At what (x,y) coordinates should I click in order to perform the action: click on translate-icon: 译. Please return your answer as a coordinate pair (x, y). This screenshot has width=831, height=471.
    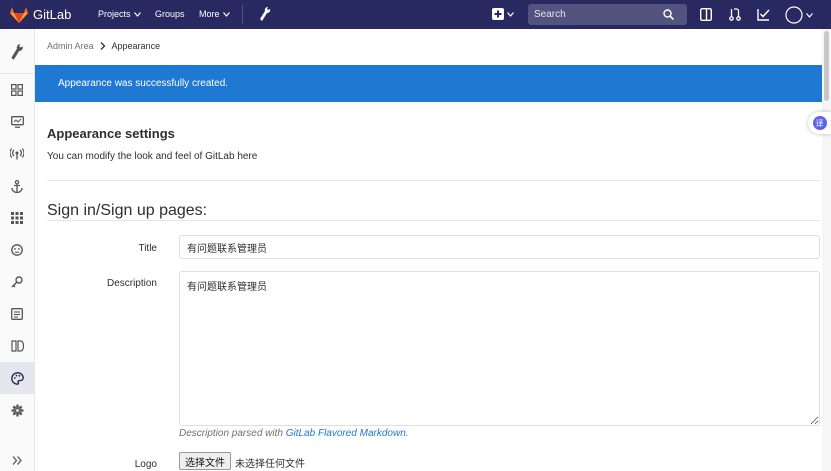
    Looking at the image, I should click on (819, 123).